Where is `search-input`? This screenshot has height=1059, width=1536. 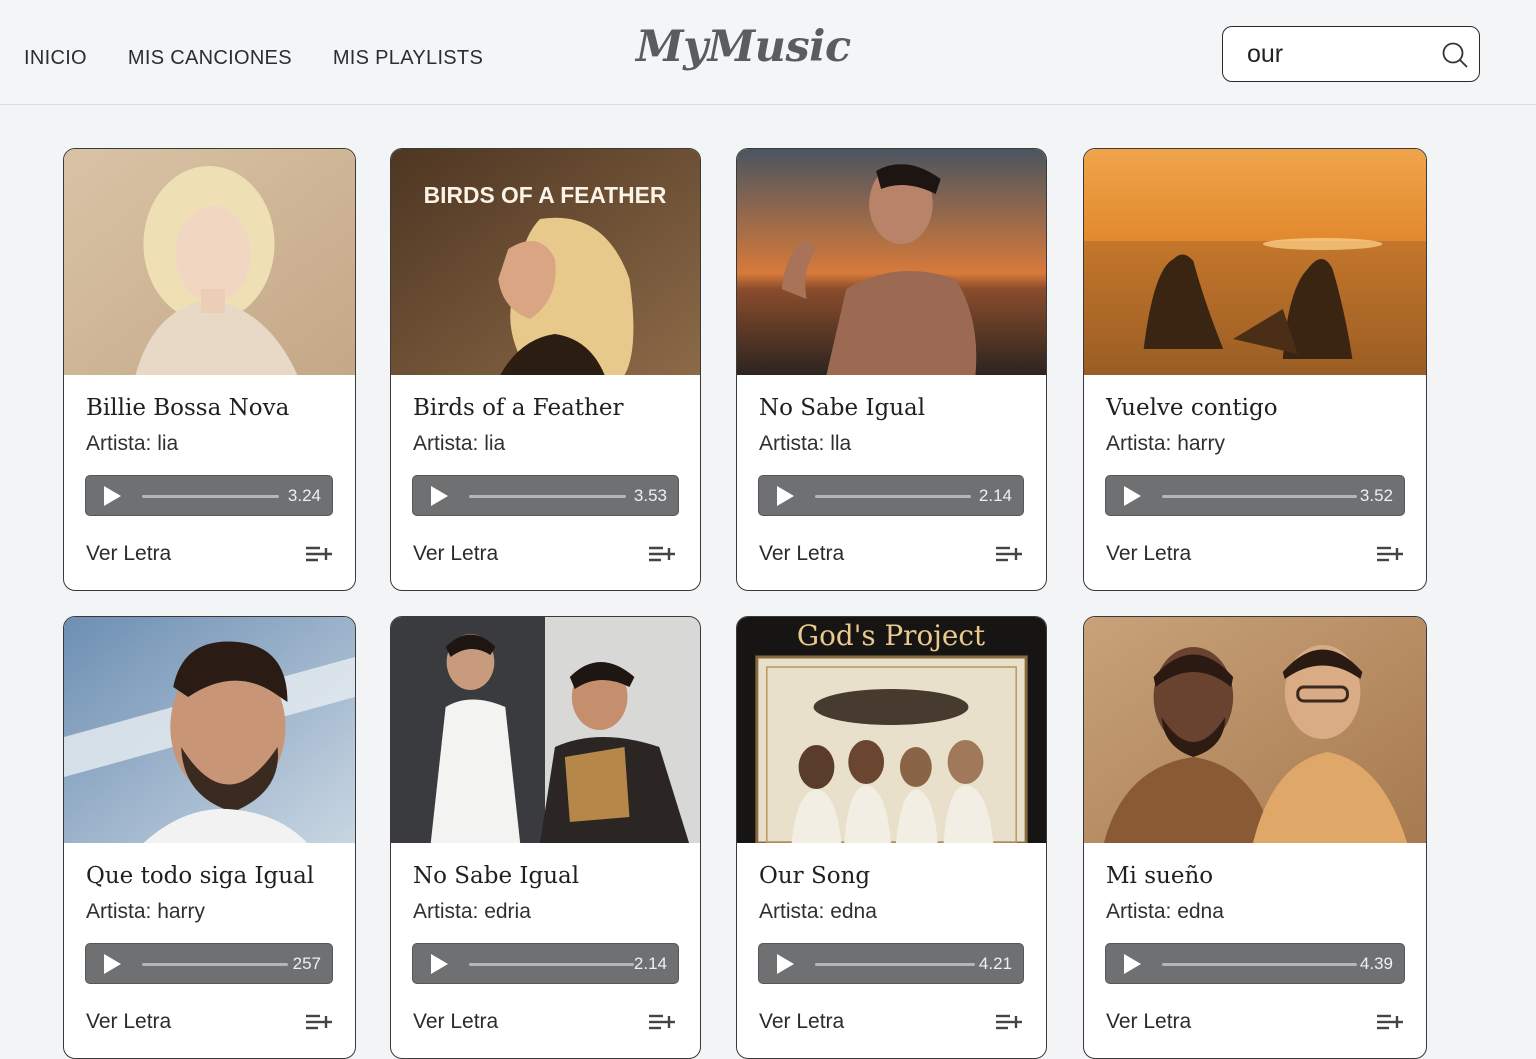 search-input is located at coordinates (1337, 54).